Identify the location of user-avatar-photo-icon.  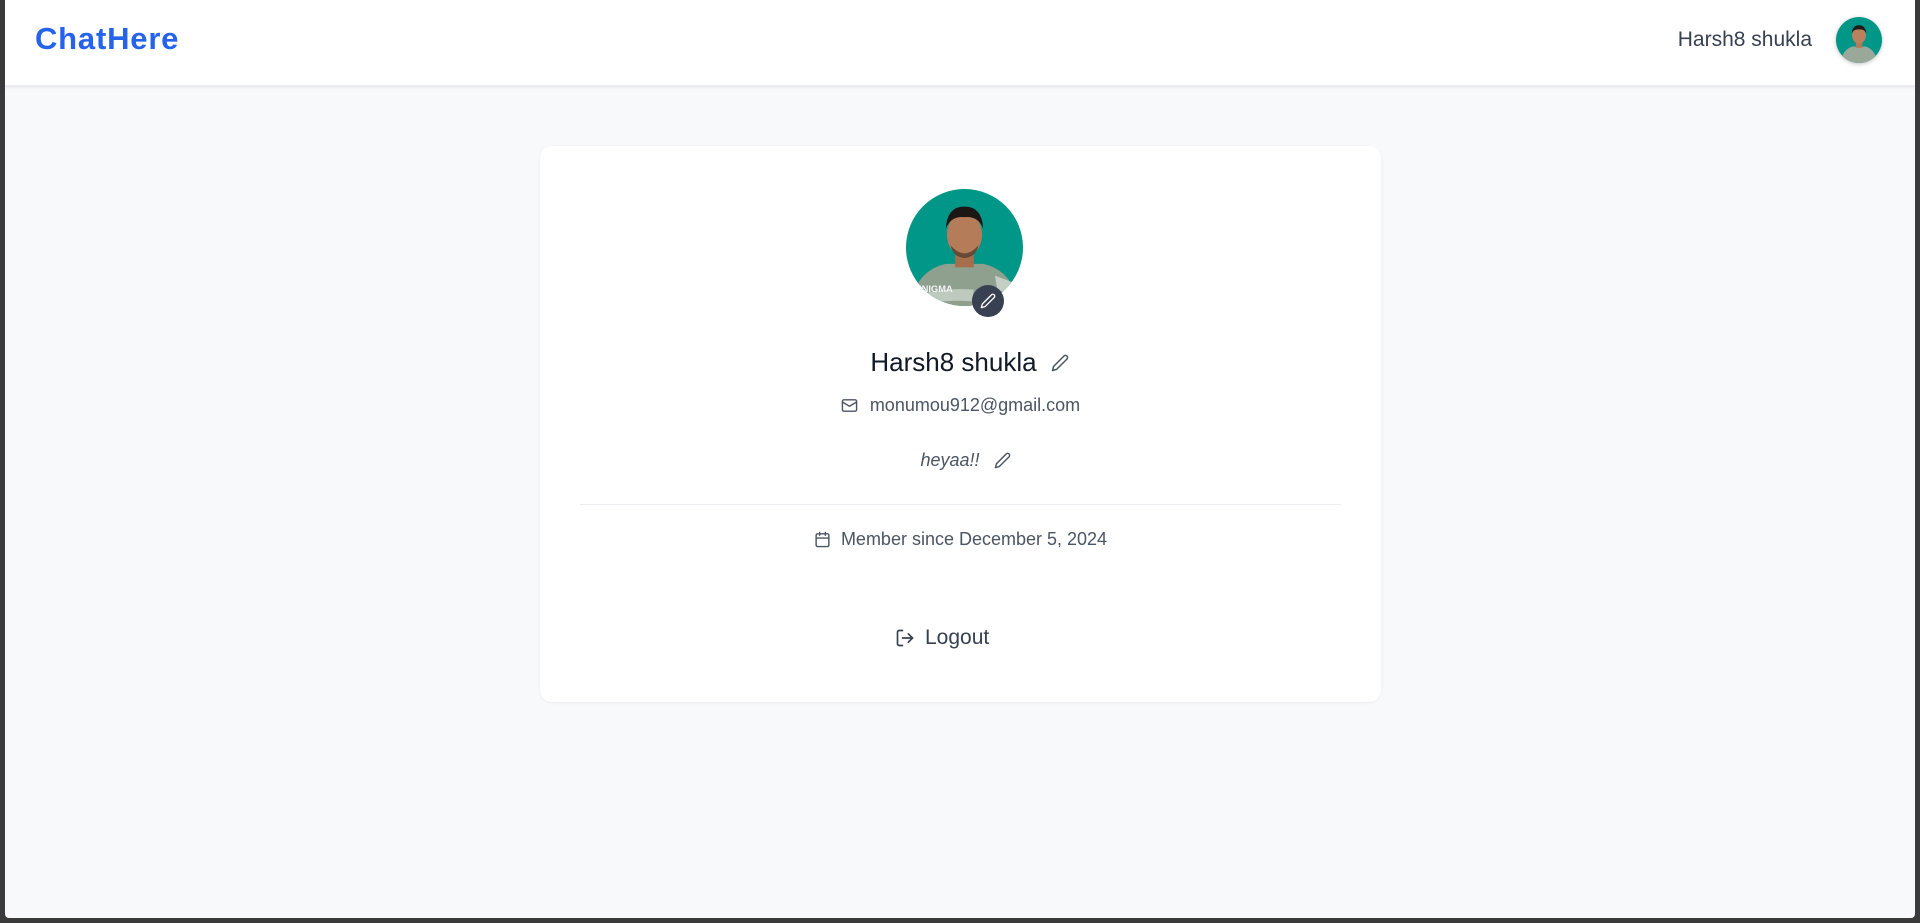
(1859, 40).